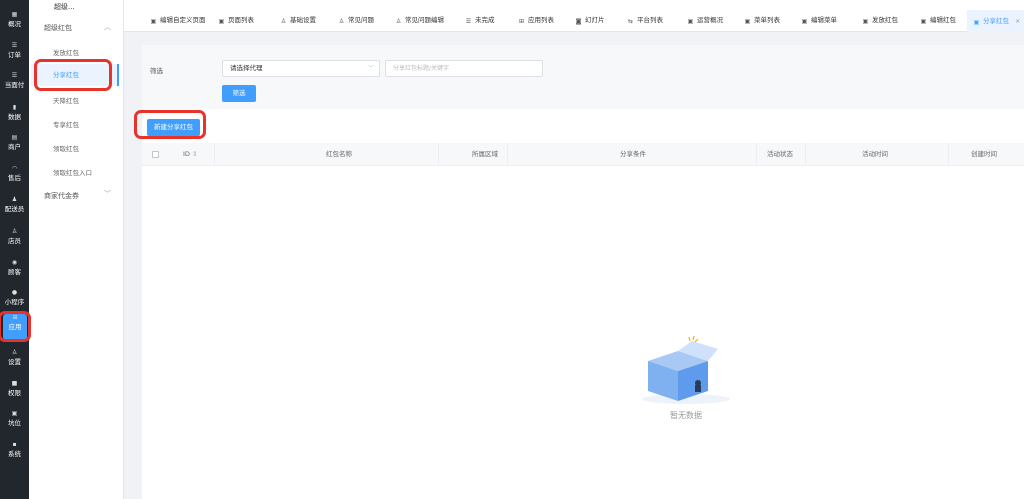 The image size is (1024, 499). I want to click on rail-item-7: ♙ 店员, so click(14, 239).